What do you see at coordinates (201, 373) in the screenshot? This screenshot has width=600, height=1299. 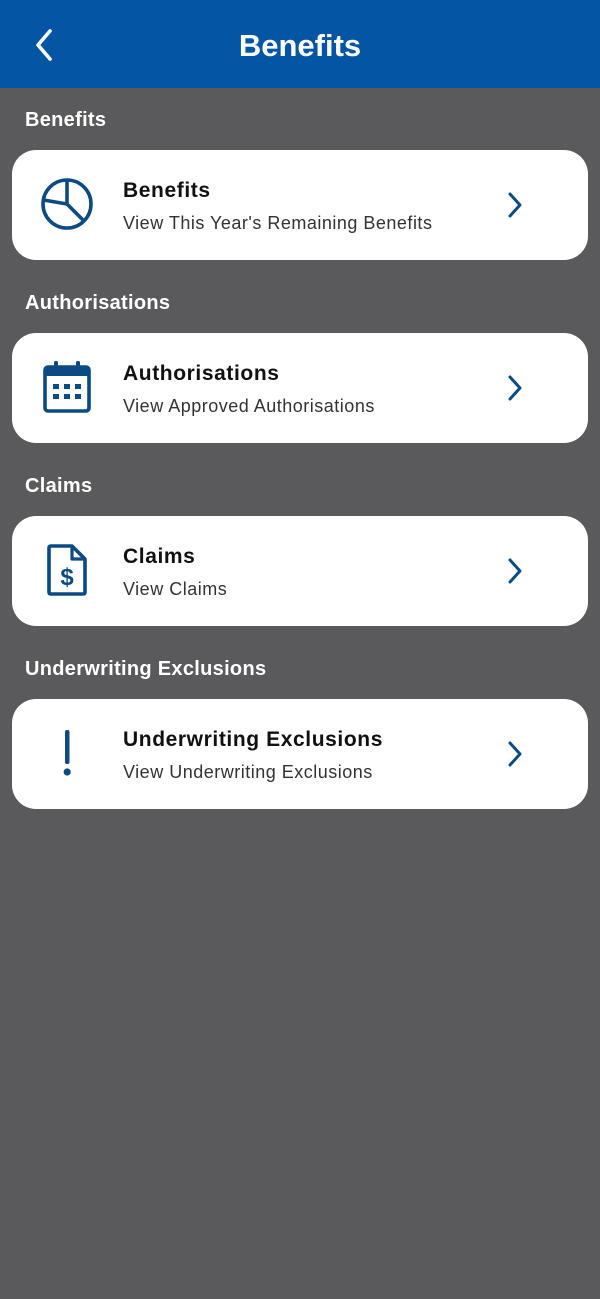 I see `card-title: Authorisations` at bounding box center [201, 373].